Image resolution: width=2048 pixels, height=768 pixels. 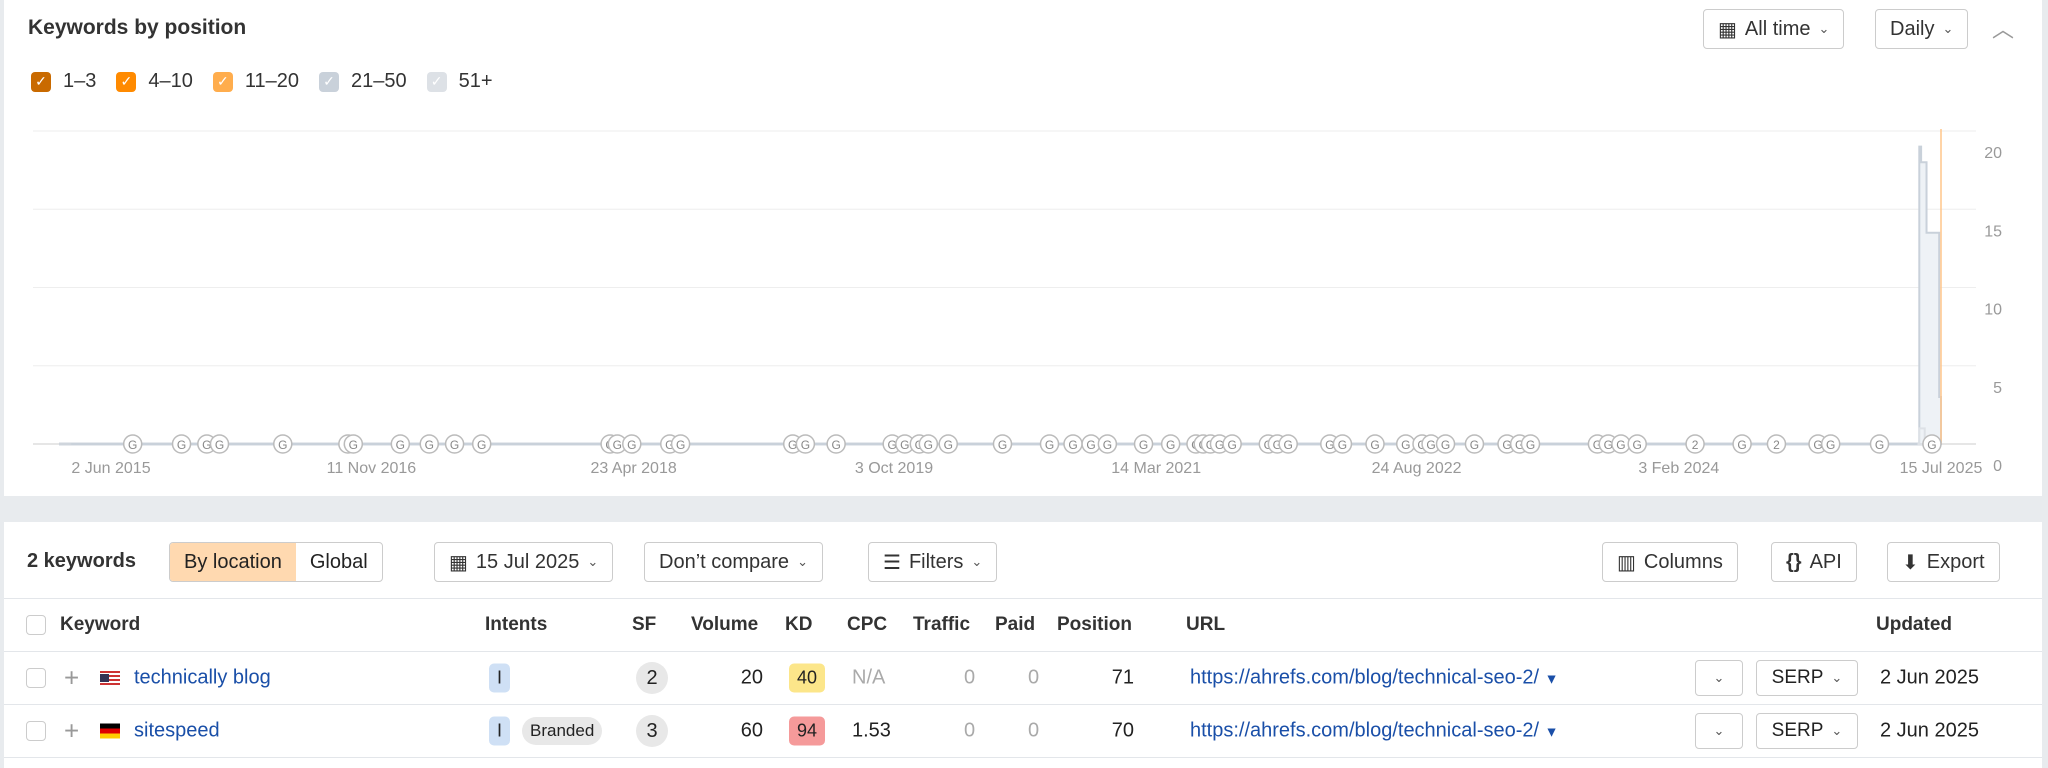 What do you see at coordinates (1814, 562) in the screenshot?
I see `api-button: {} API` at bounding box center [1814, 562].